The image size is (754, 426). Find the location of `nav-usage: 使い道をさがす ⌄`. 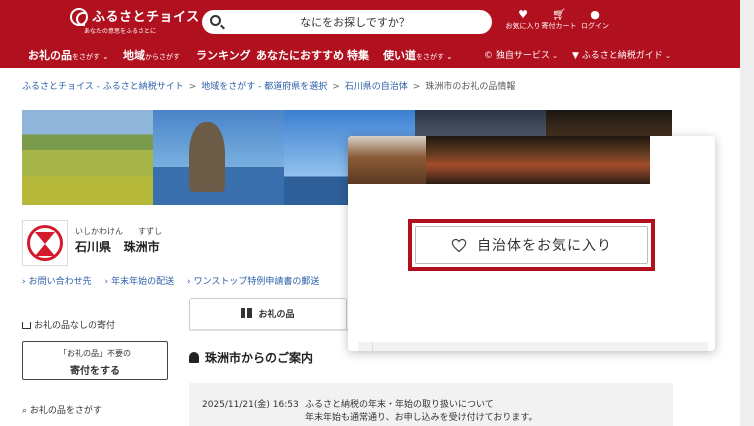

nav-usage: 使い道をさがす ⌄ is located at coordinates (417, 55).